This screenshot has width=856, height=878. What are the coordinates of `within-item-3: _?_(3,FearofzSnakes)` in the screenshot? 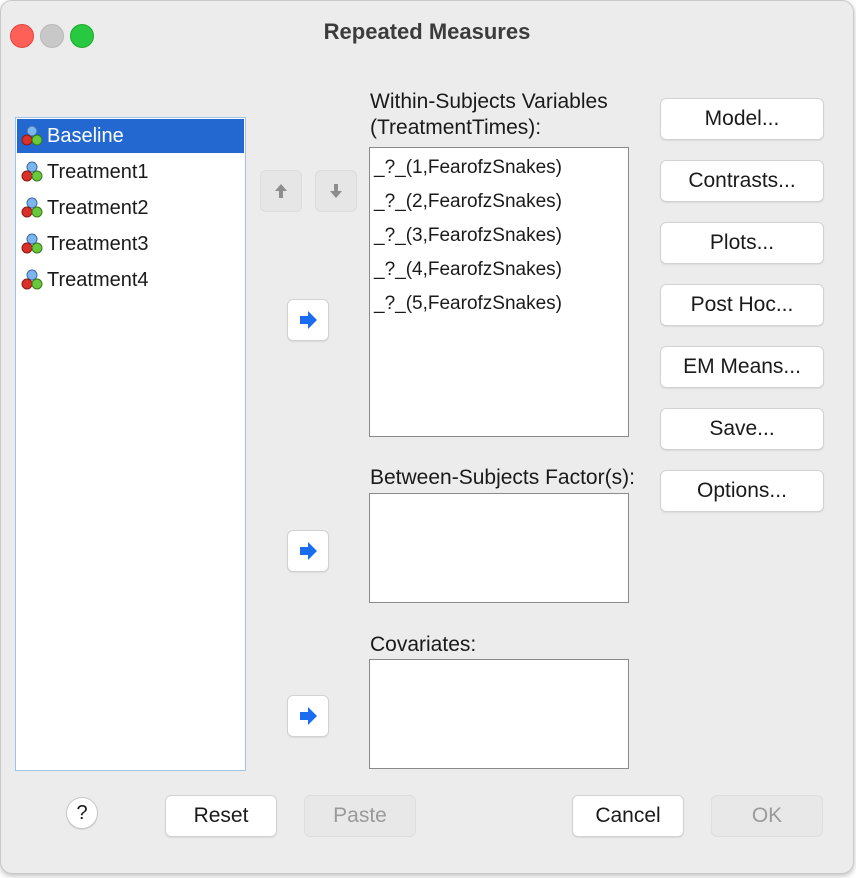 It's located at (468, 236).